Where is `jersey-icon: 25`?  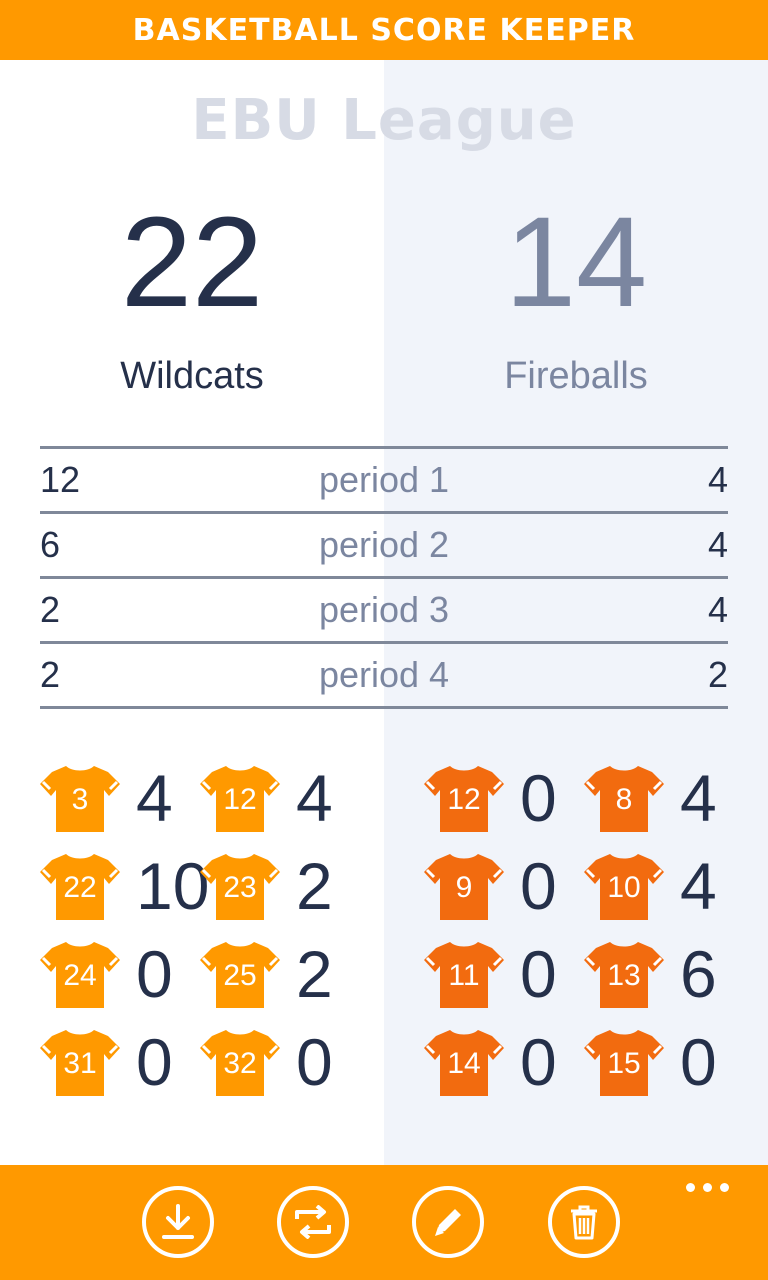
jersey-icon: 25 is located at coordinates (240, 974).